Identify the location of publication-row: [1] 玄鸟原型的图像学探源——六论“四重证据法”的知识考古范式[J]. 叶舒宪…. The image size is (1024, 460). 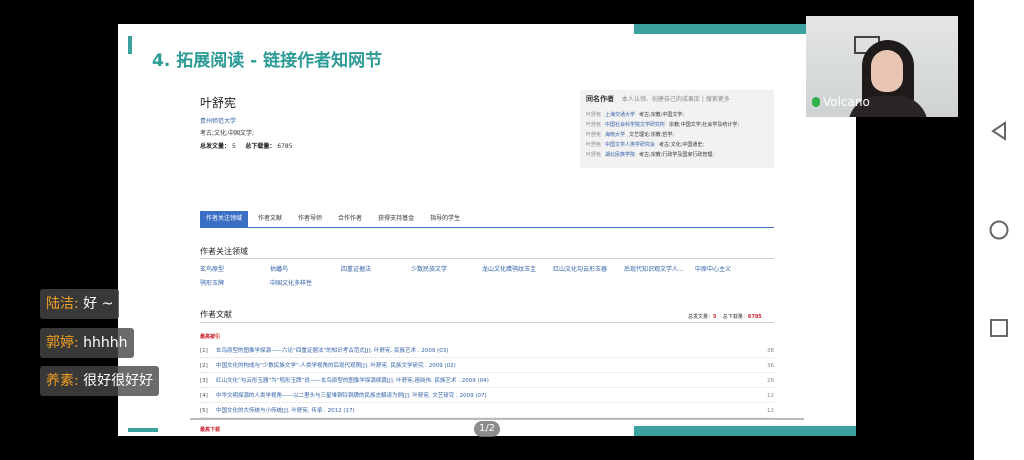
(487, 351).